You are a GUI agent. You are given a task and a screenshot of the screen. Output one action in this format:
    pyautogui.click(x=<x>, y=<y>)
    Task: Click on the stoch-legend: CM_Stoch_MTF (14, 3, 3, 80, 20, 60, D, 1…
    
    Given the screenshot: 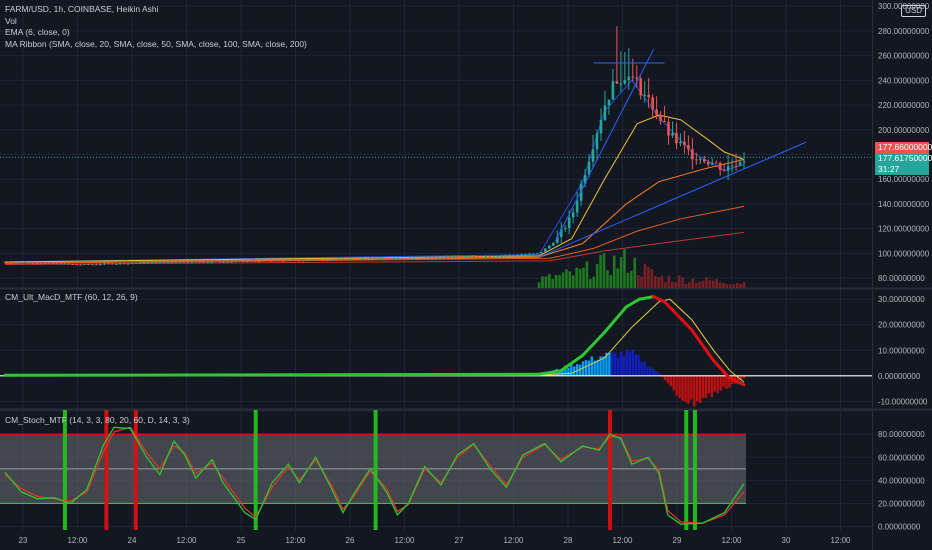 What is the action you would take?
    pyautogui.click(x=97, y=421)
    